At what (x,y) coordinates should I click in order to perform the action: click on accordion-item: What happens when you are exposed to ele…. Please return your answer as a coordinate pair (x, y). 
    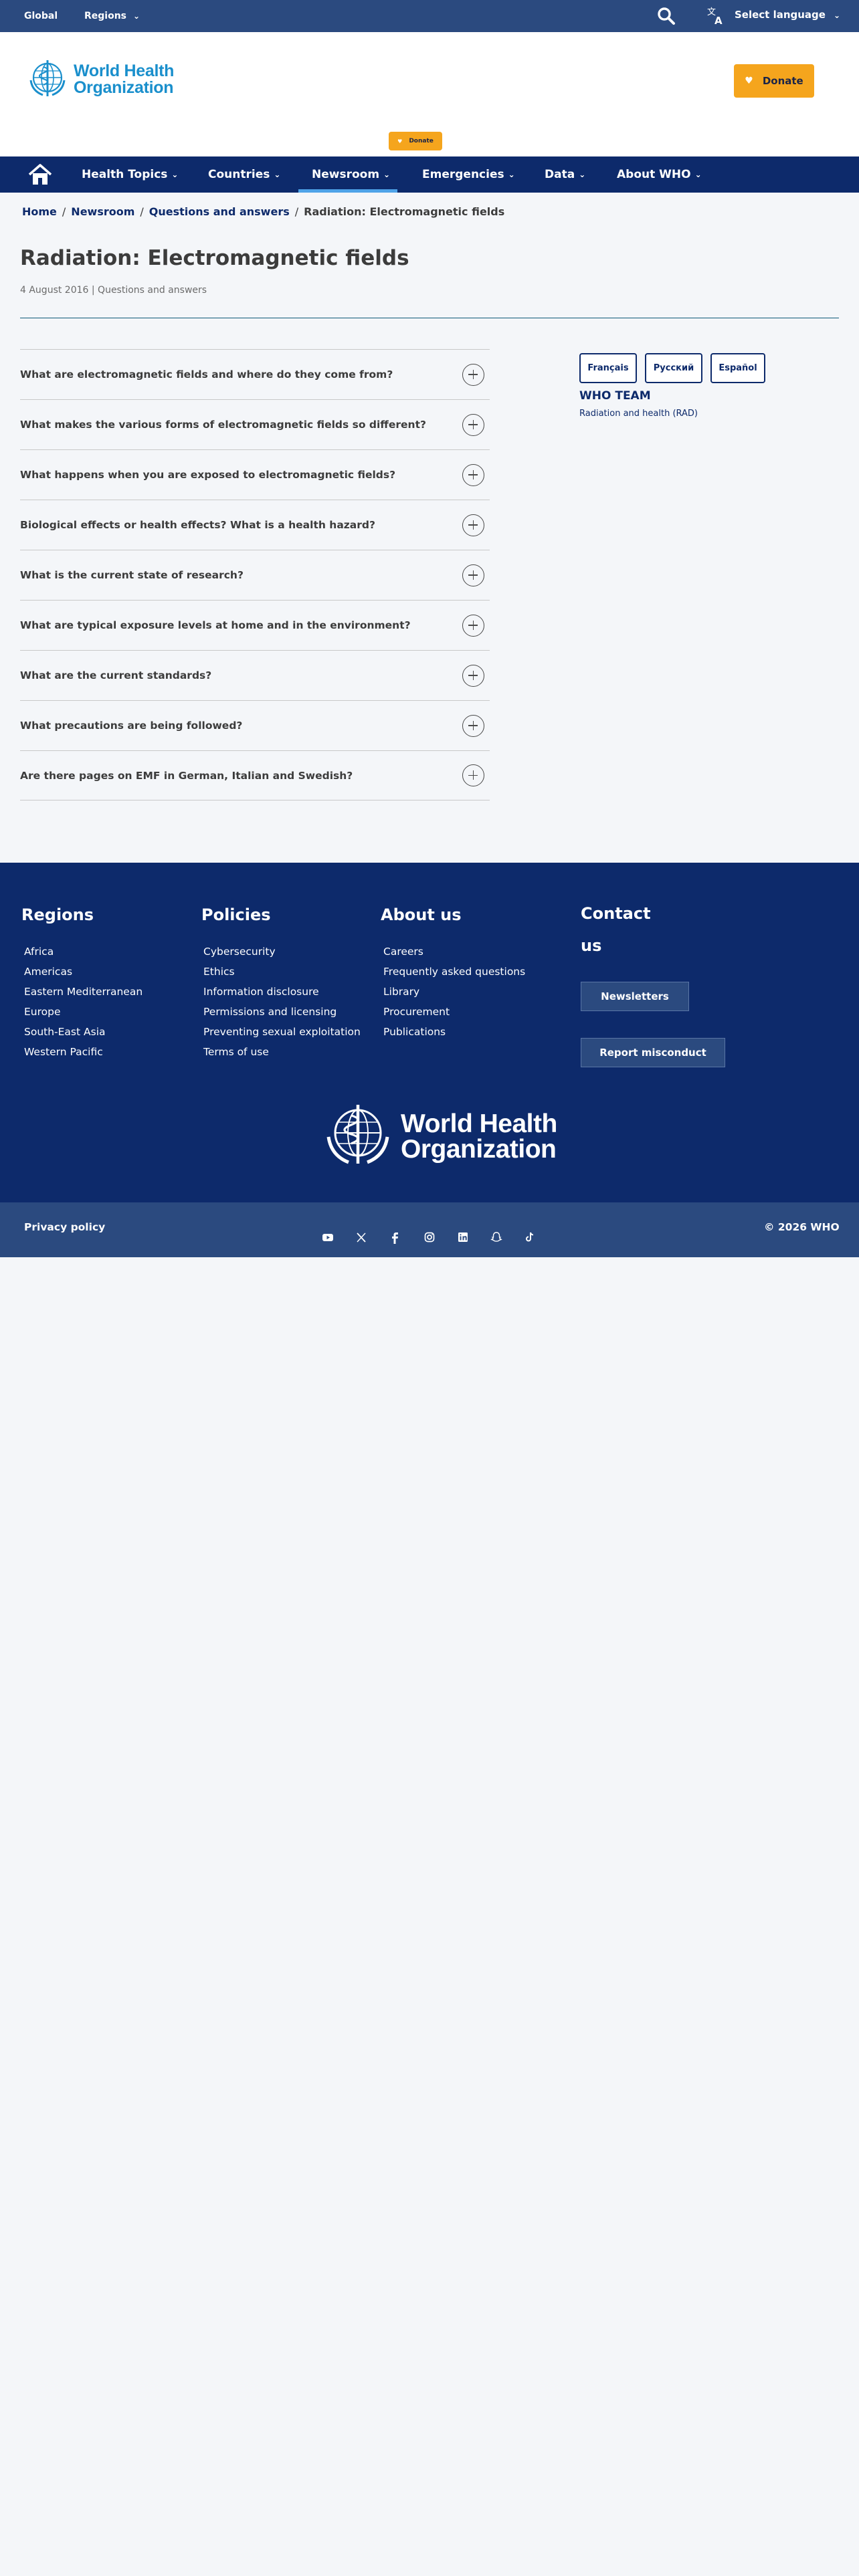
    Looking at the image, I should click on (255, 475).